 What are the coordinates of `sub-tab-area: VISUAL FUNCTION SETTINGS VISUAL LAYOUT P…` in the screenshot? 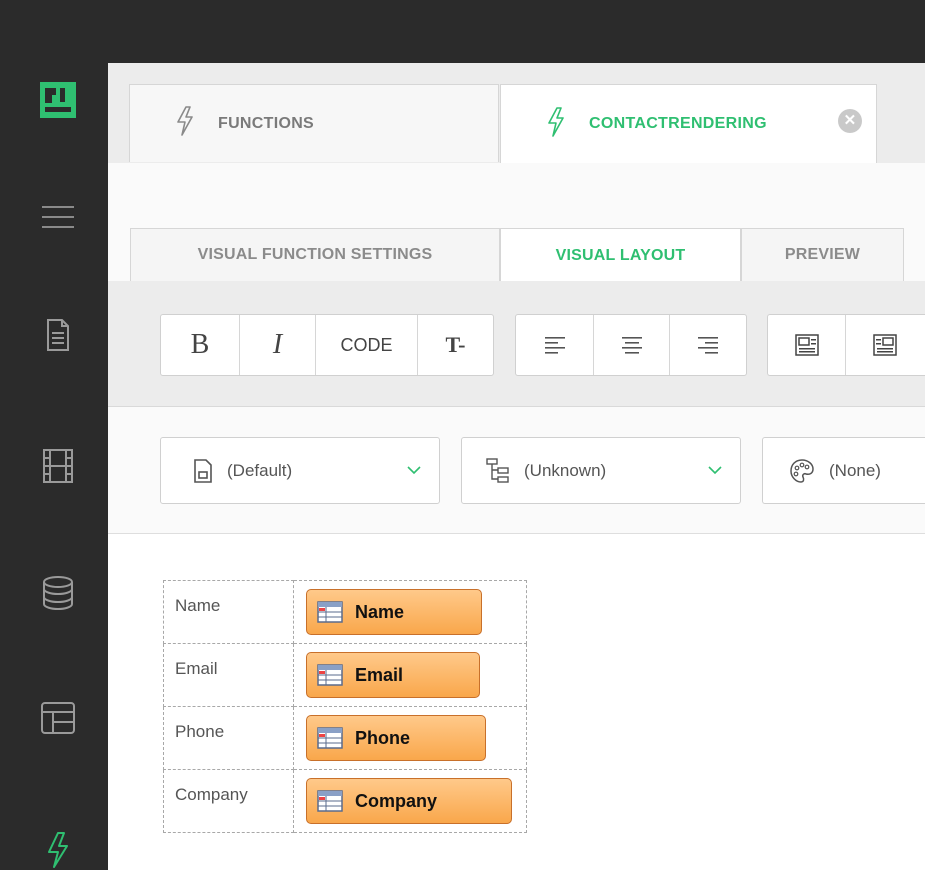 It's located at (516, 222).